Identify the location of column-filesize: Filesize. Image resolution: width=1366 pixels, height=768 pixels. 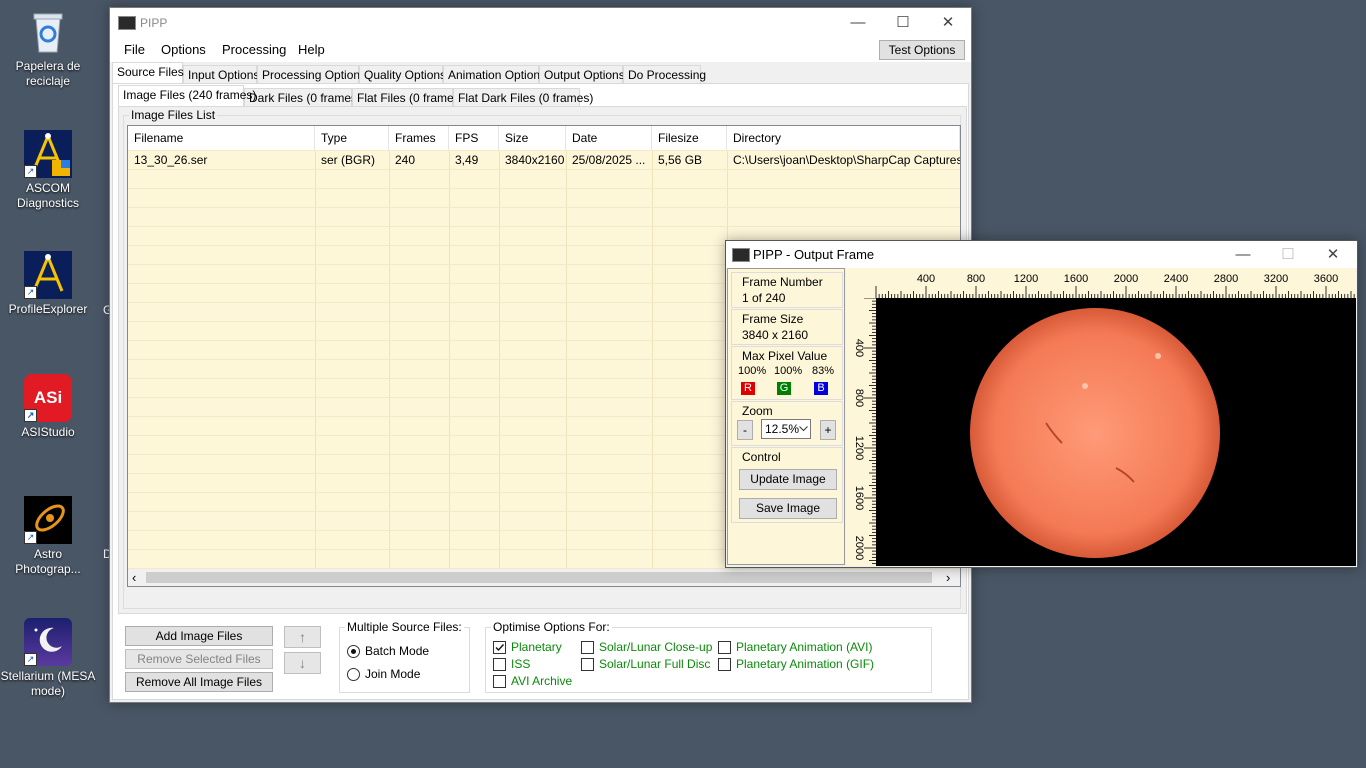
(689, 138).